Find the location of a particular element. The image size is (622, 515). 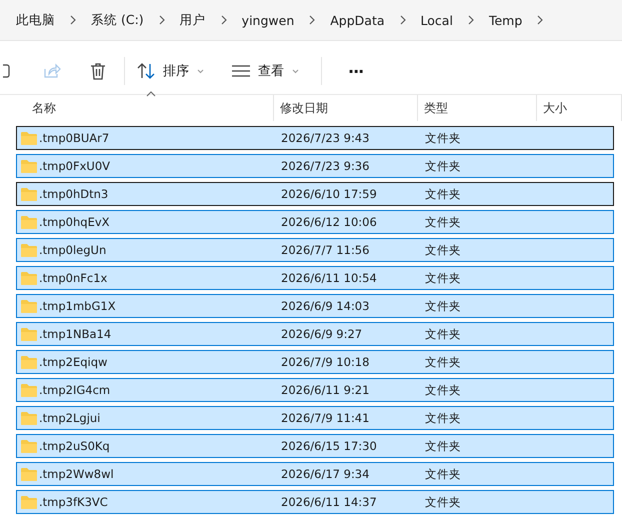

modified-date: 2026/6/9 14:03 is located at coordinates (325, 306).